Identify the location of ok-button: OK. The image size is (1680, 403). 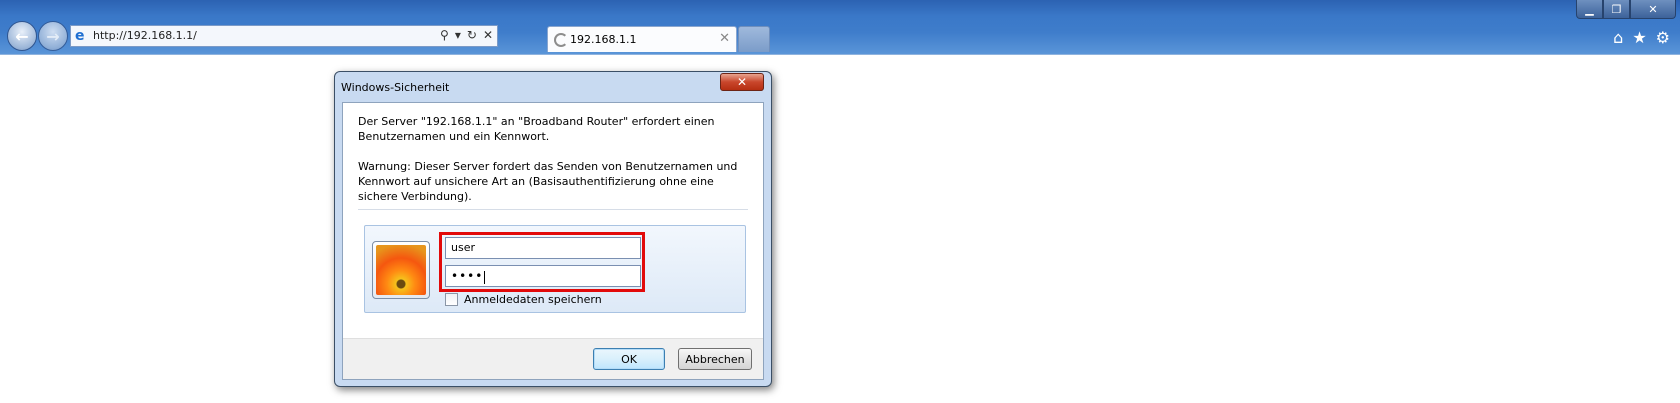
(629, 359).